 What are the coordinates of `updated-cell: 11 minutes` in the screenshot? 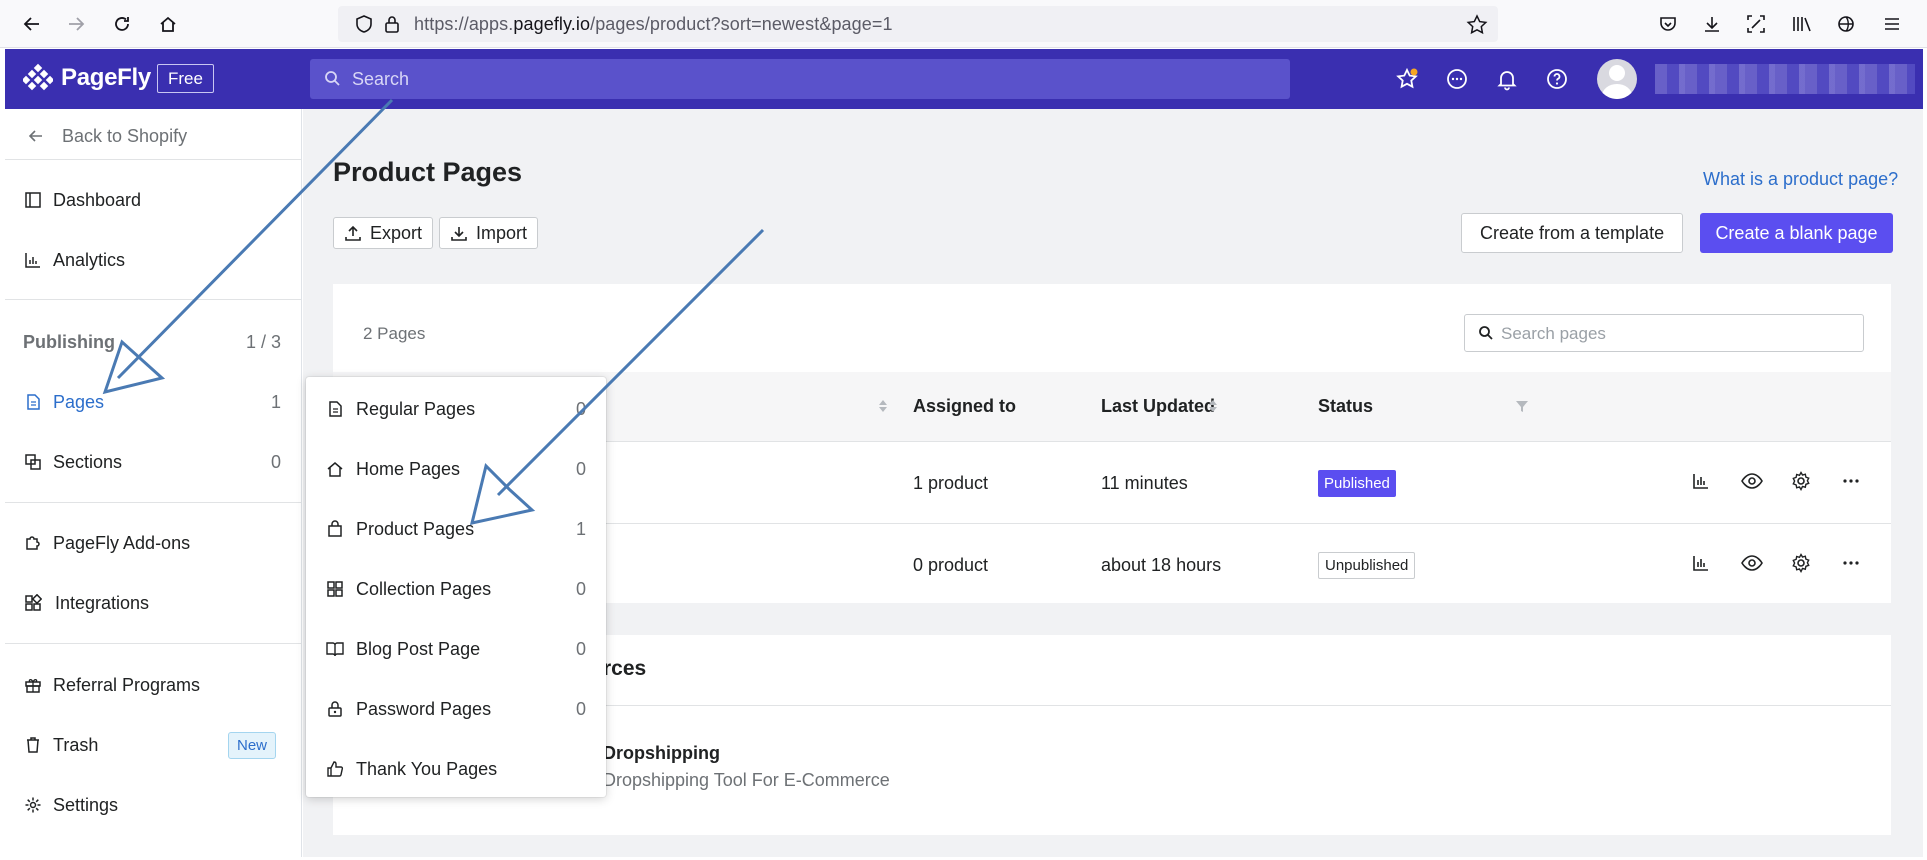 It's located at (1144, 483).